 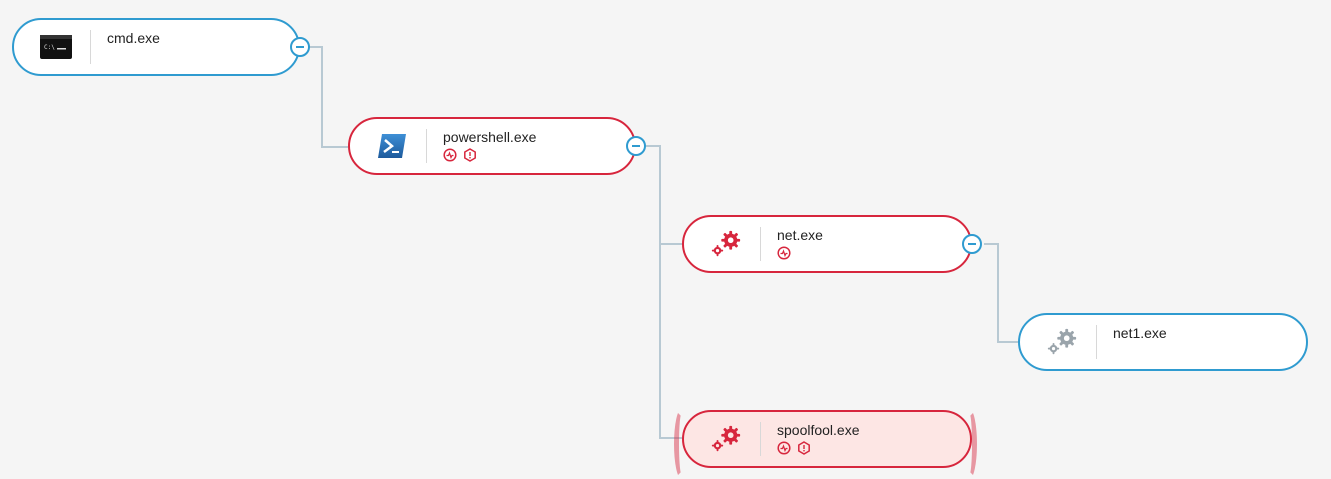 I want to click on connector-net-net1, so click(x=1001, y=293).